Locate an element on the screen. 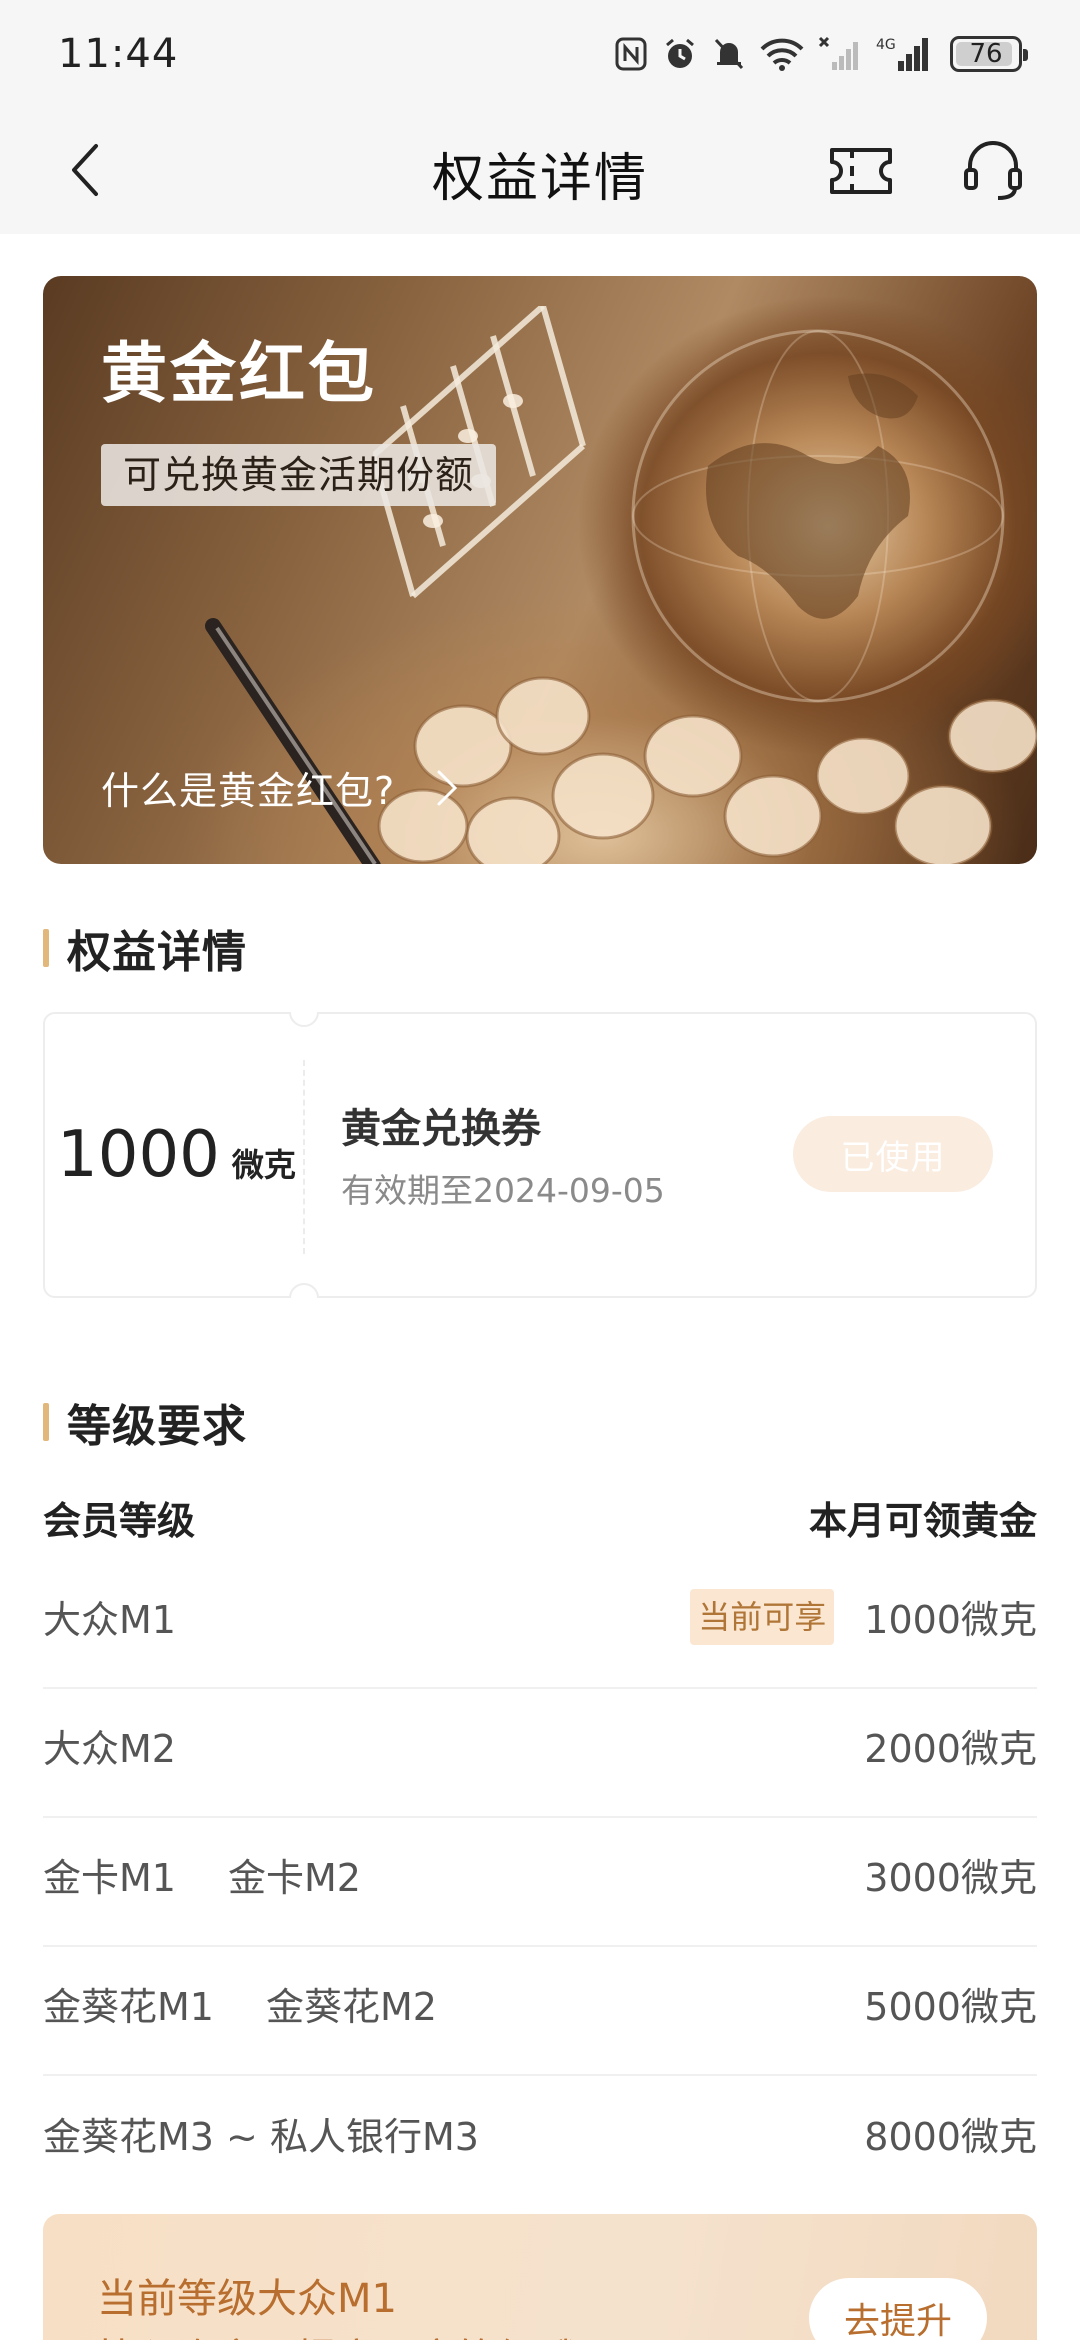 This screenshot has height=2340, width=1080. coupon-name: 黄金兑换券 is located at coordinates (441, 1129).